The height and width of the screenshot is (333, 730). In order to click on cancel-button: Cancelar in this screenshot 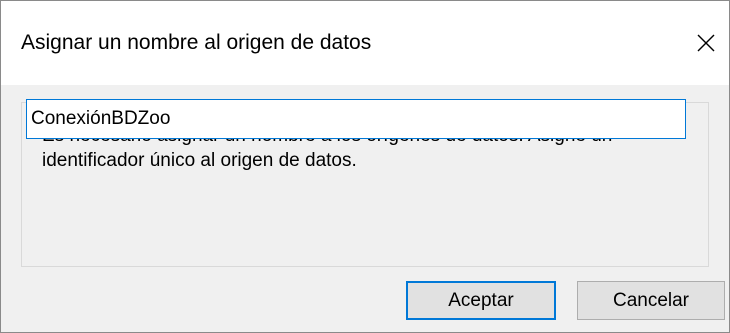, I will do `click(651, 300)`.